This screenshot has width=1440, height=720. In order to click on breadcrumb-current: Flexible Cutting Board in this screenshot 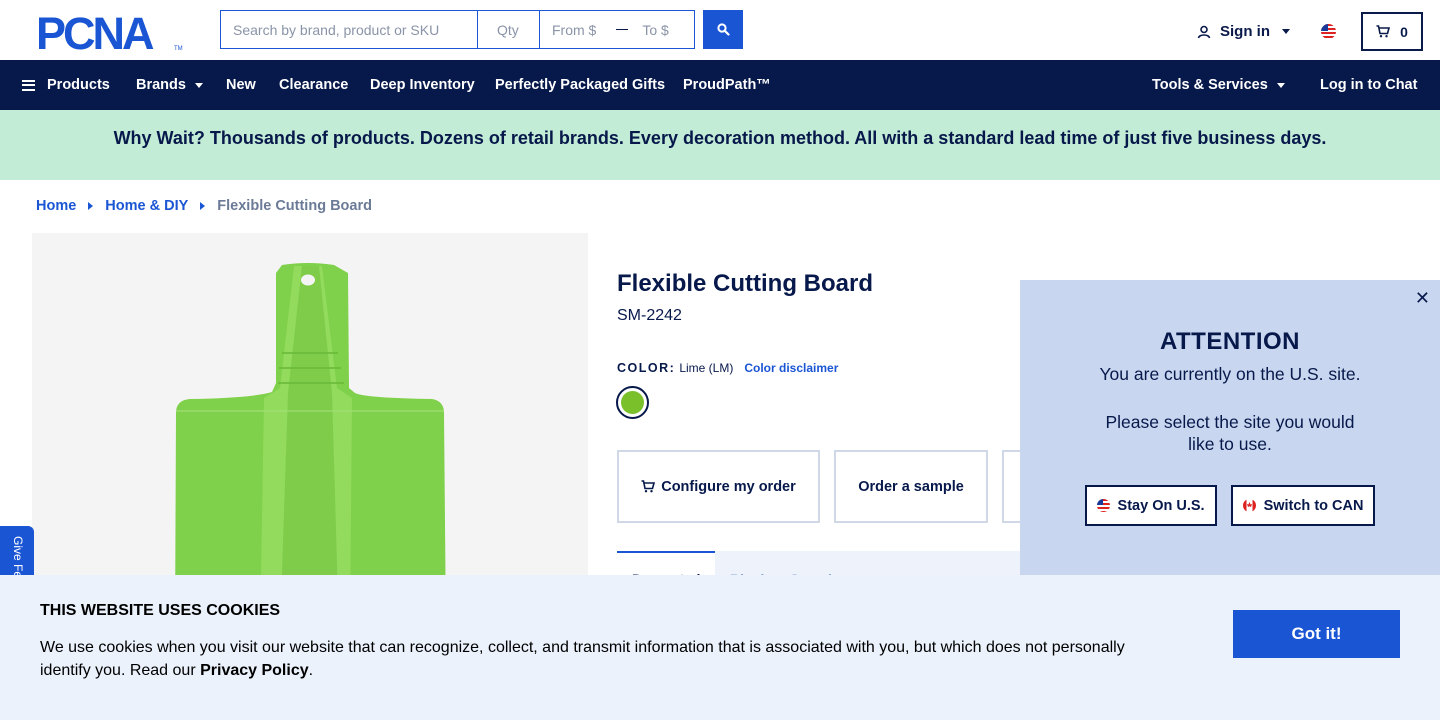, I will do `click(294, 206)`.